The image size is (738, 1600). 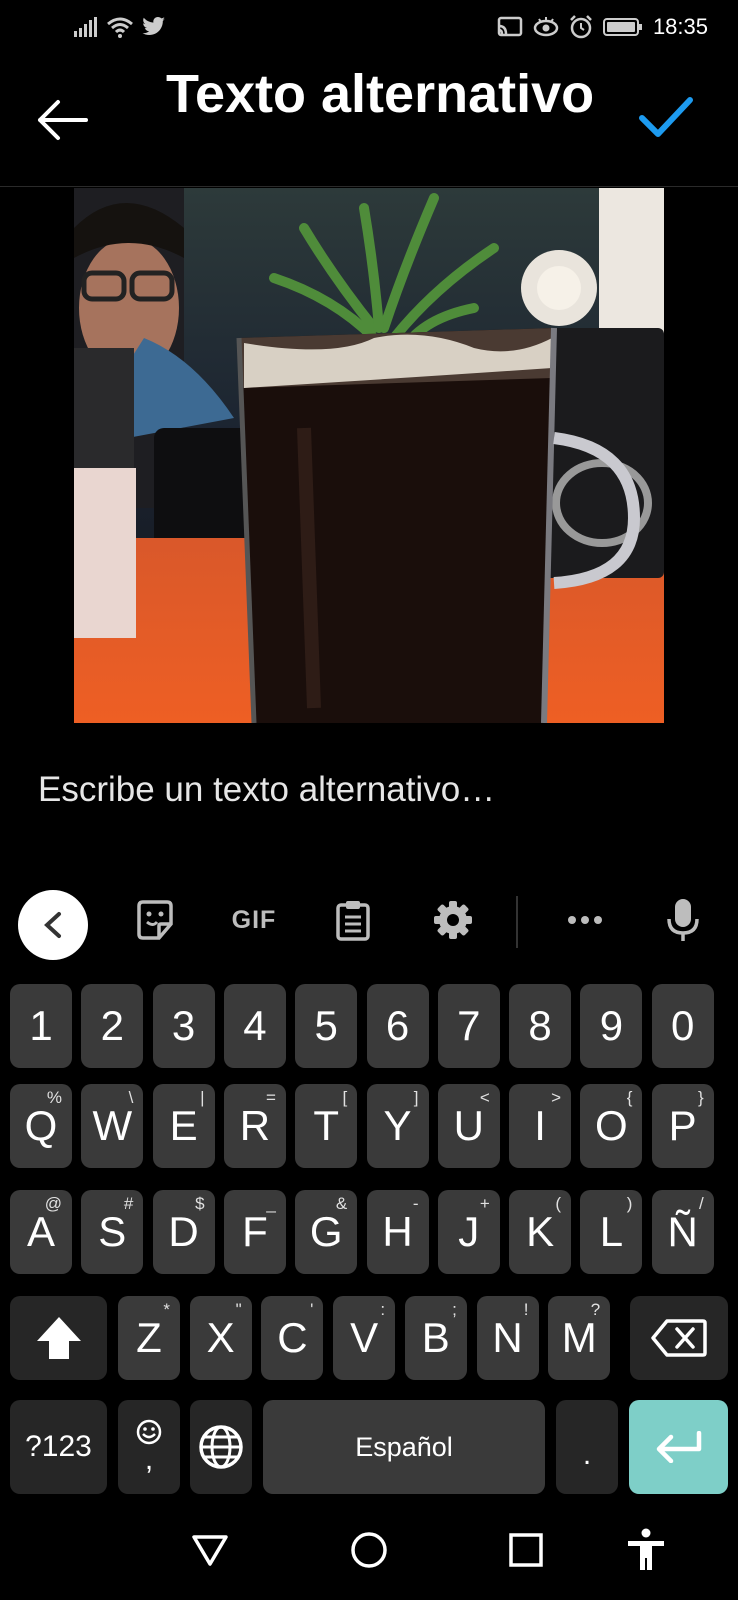 I want to click on letter-key-a: A @, so click(x=41, y=1232).